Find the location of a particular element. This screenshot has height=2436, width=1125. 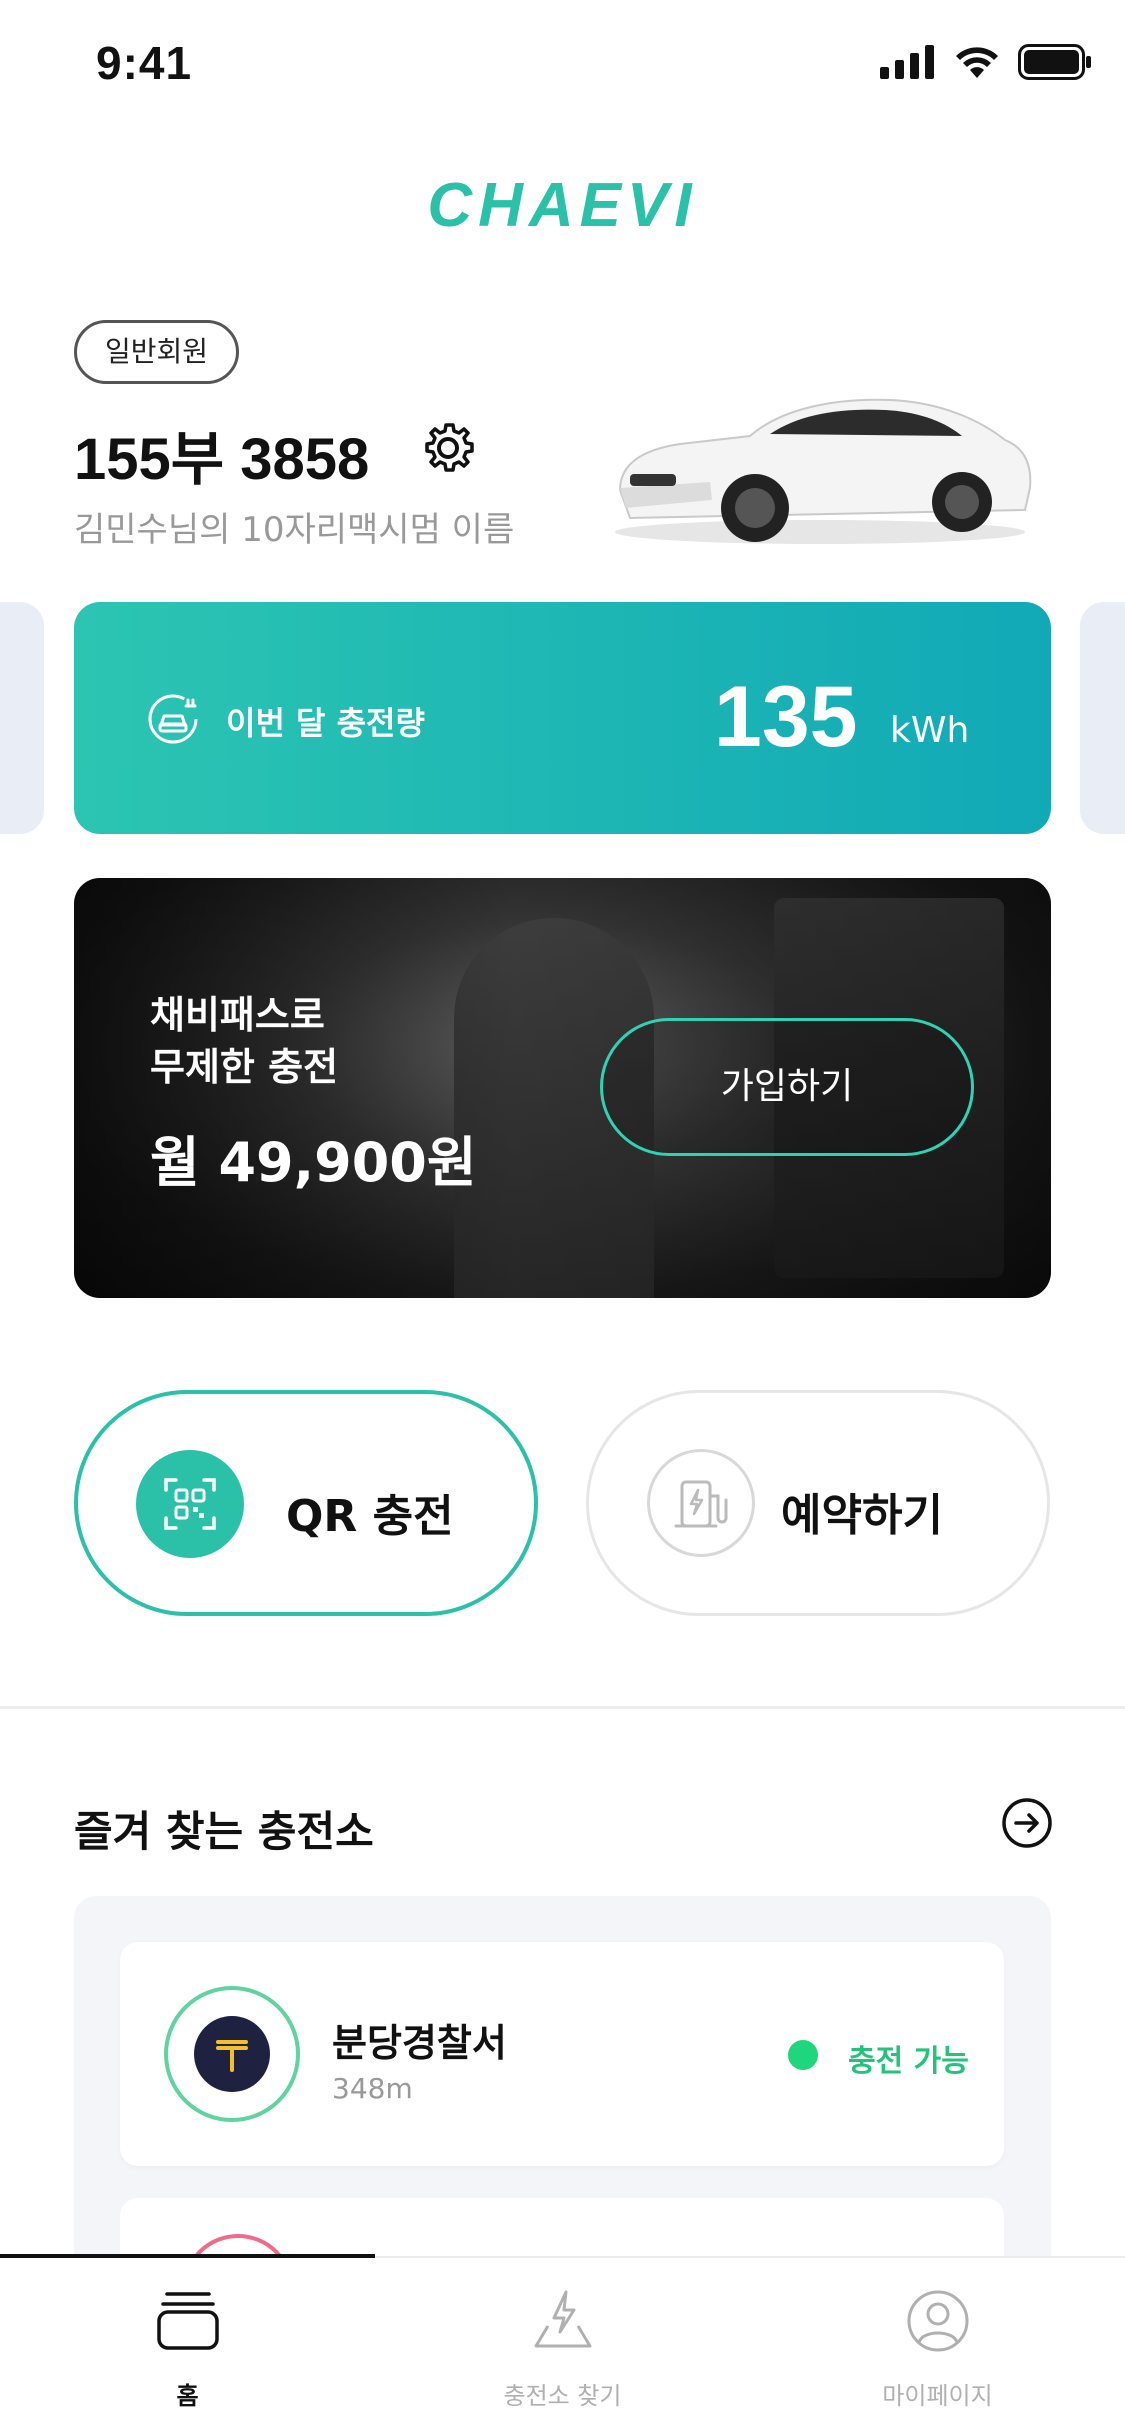

promo-headline-2: 무제한 충전 is located at coordinates (244, 1067).